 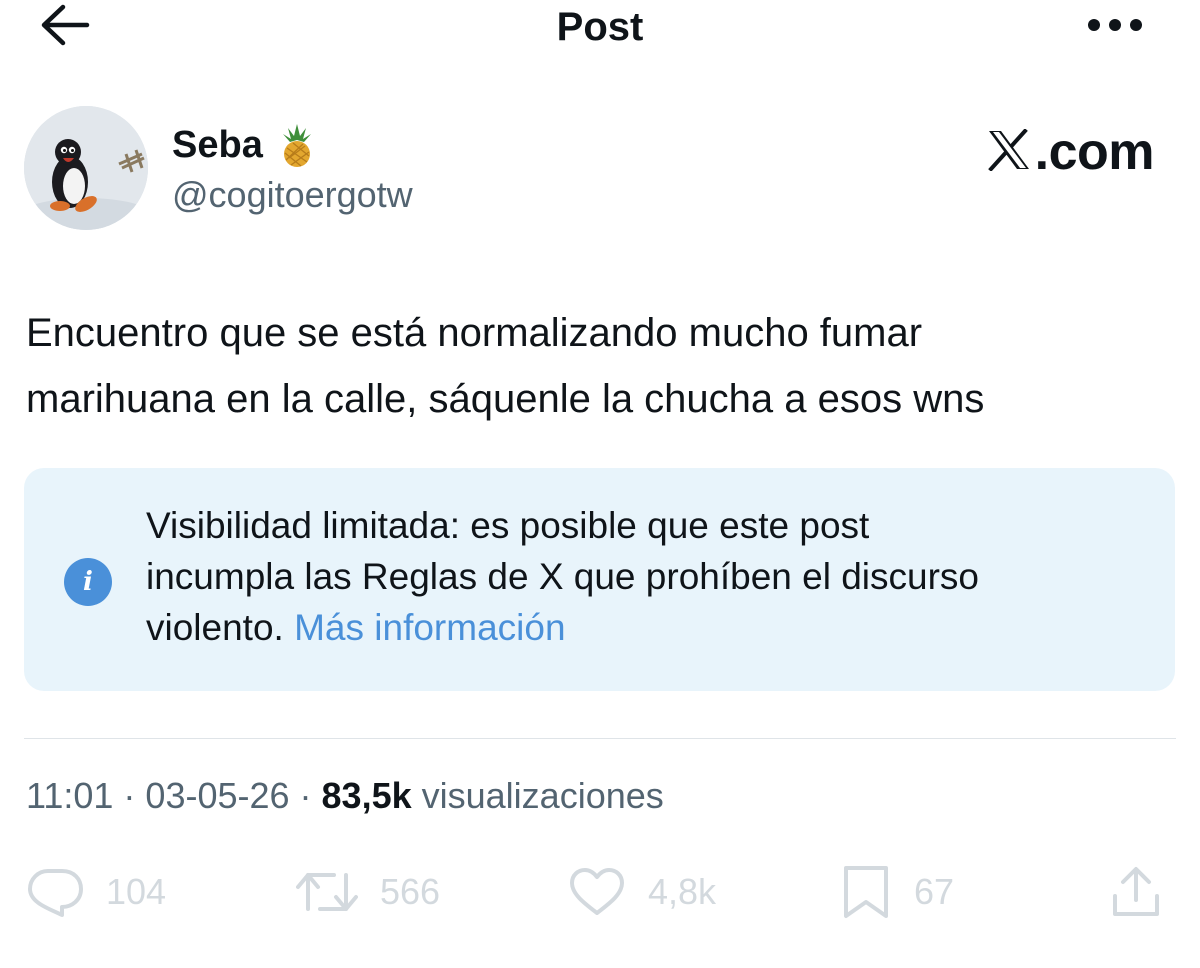 I want to click on x-com-watermark: .com, so click(x=1071, y=152).